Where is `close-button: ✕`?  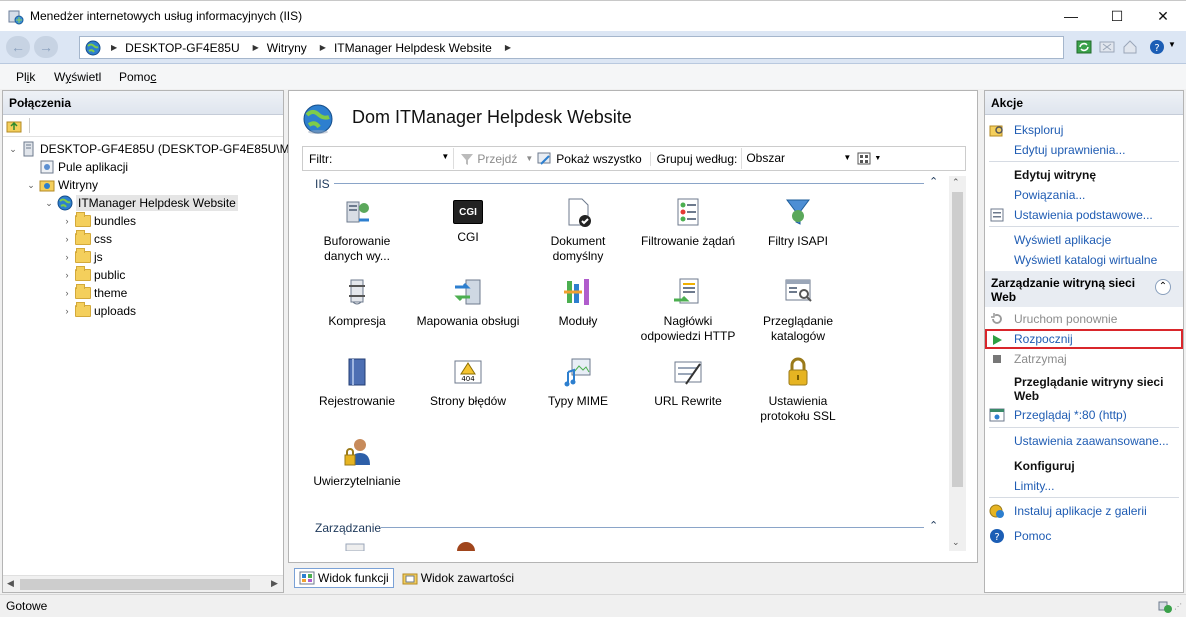 close-button: ✕ is located at coordinates (1163, 16).